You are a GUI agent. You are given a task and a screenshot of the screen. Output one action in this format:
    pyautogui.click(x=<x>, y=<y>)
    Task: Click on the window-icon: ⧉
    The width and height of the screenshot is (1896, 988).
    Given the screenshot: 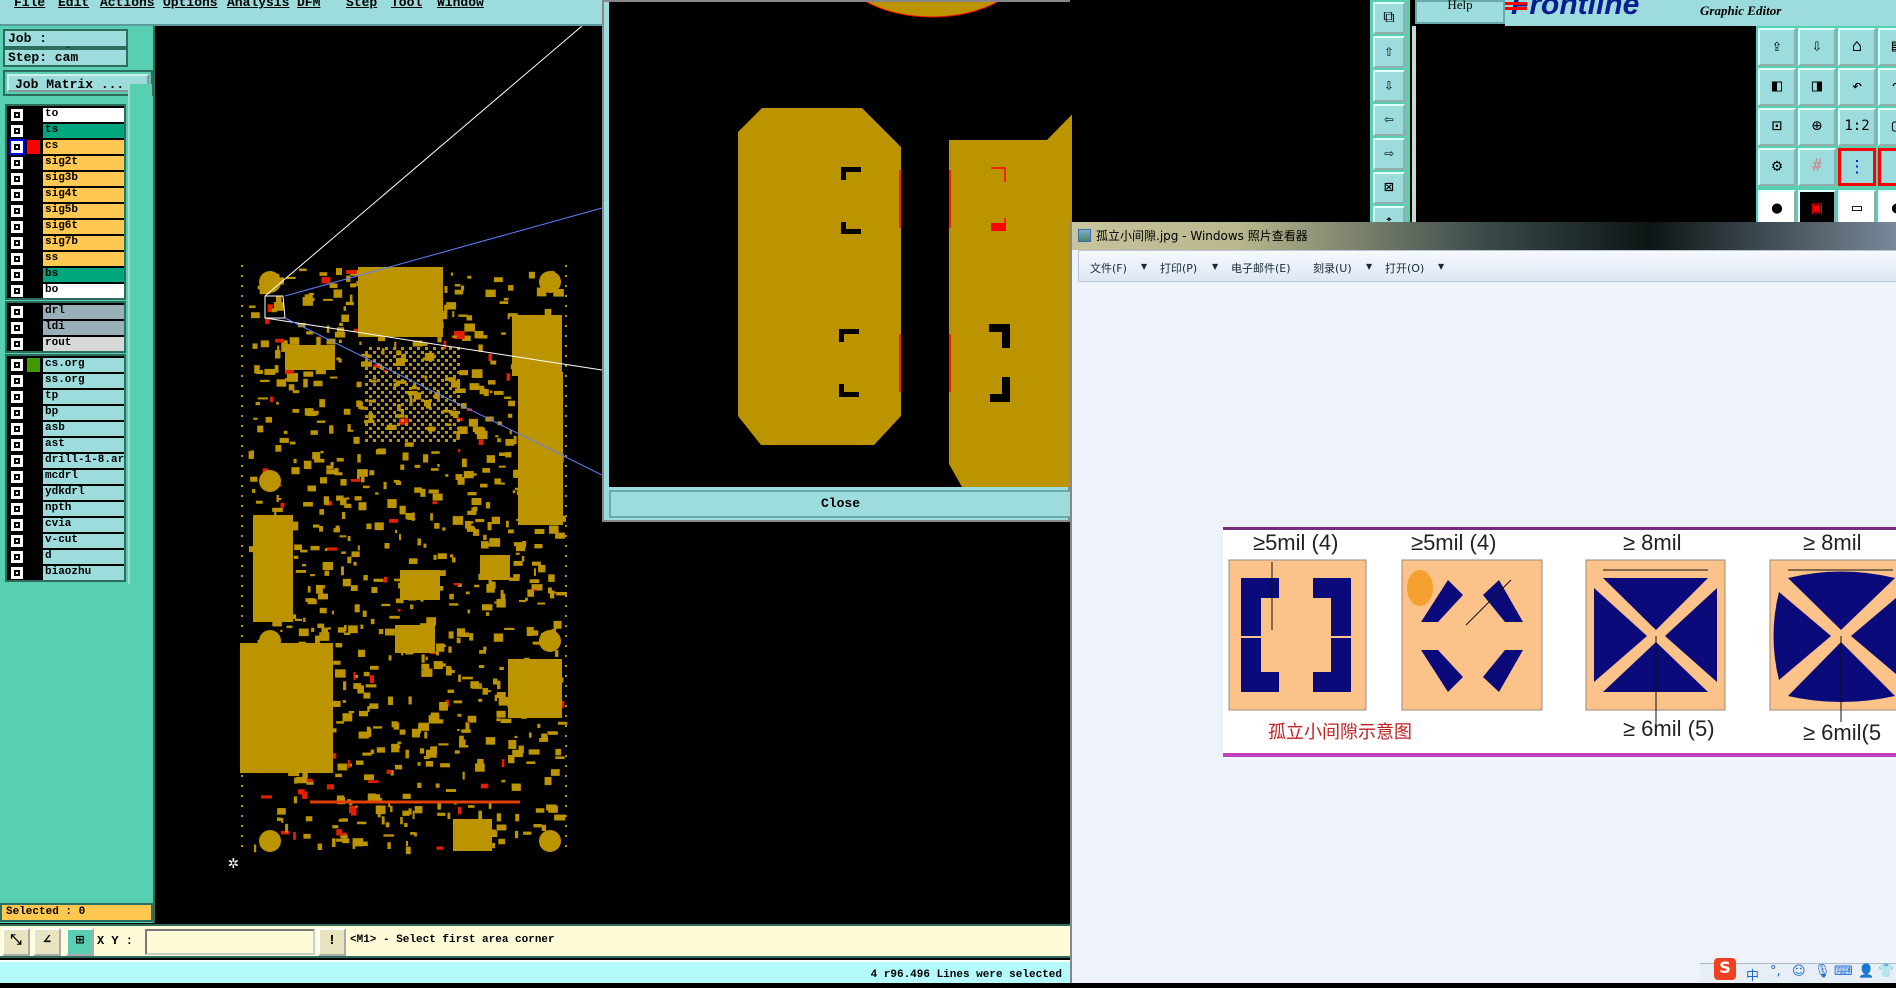 What is the action you would take?
    pyautogui.click(x=1389, y=18)
    